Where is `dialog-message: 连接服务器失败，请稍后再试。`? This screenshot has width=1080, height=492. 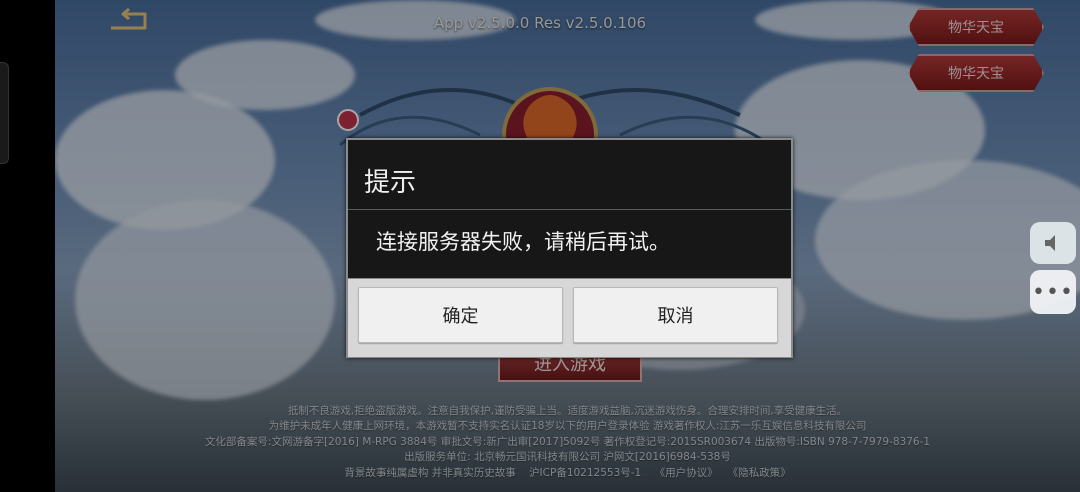 dialog-message: 连接服务器失败，请稍后再试。 is located at coordinates (523, 242).